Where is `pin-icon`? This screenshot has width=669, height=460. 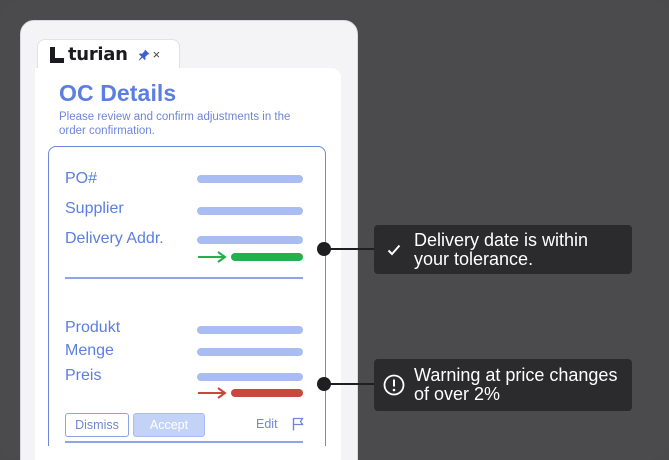 pin-icon is located at coordinates (144, 55).